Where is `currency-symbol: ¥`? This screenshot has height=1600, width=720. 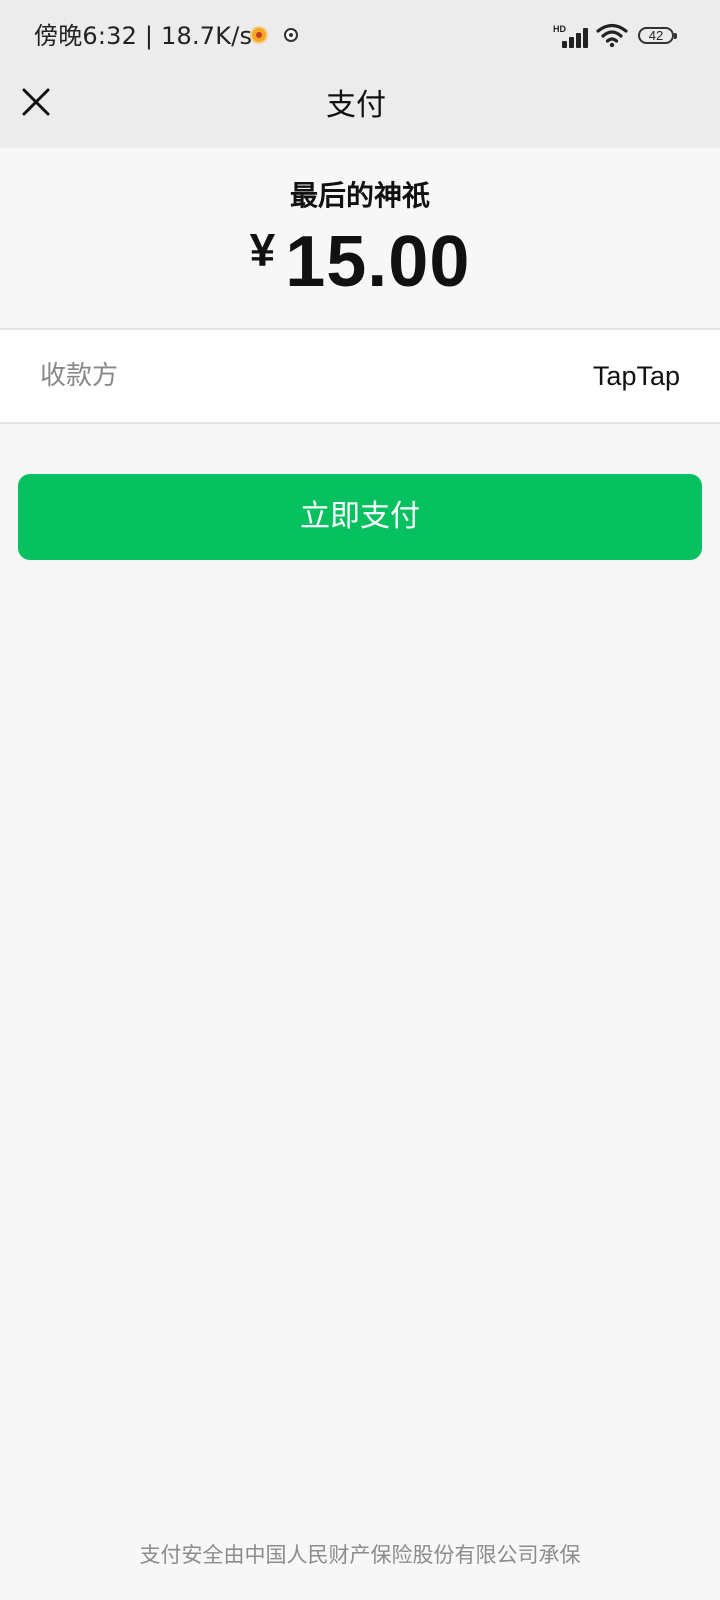
currency-symbol: ¥ is located at coordinates (262, 250).